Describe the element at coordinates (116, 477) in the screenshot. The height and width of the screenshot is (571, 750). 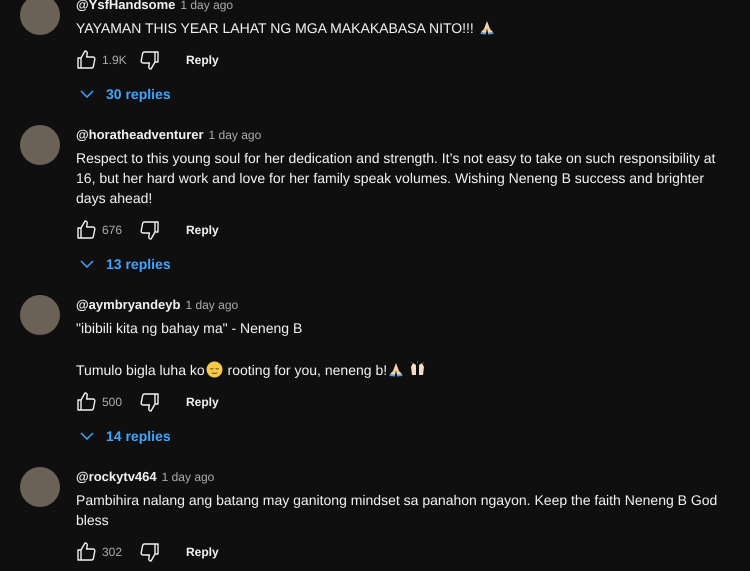
I see `username-link: @rockytv464` at that location.